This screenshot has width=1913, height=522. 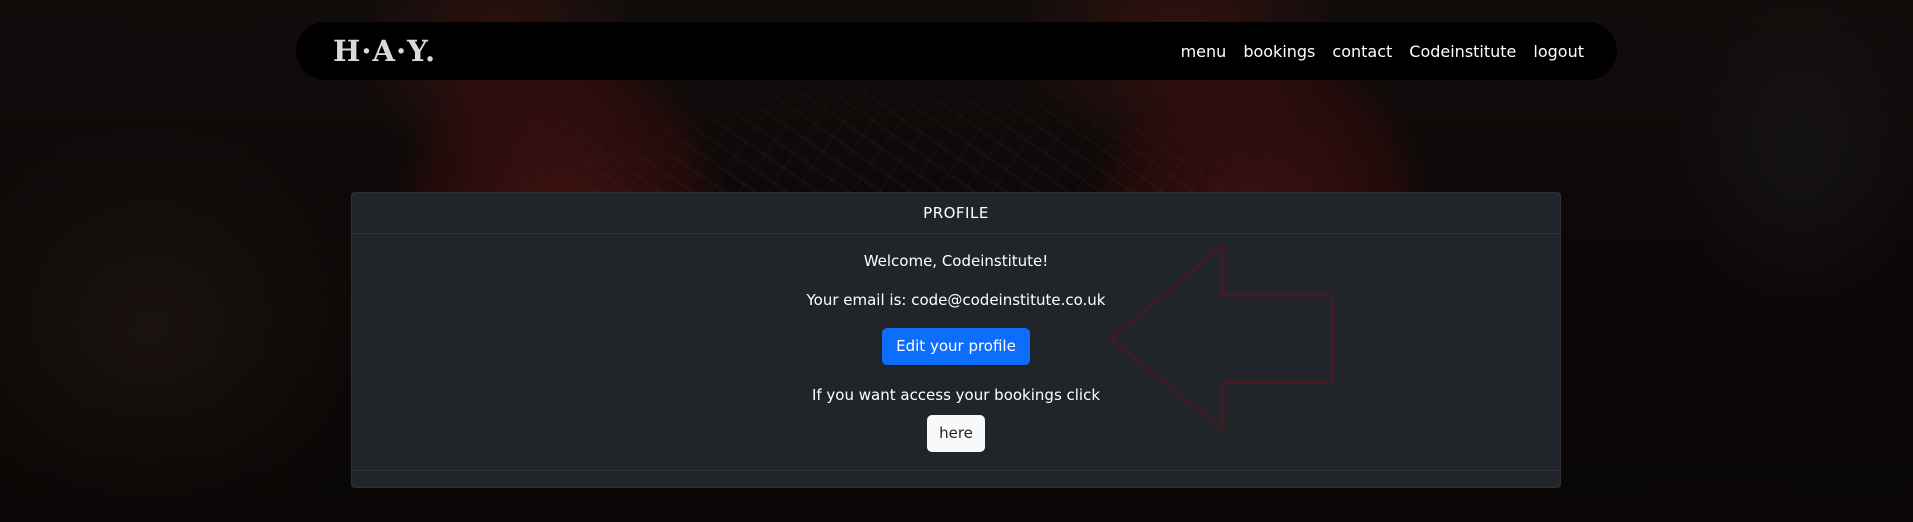 What do you see at coordinates (956, 213) in the screenshot?
I see `card-header: PROFILE` at bounding box center [956, 213].